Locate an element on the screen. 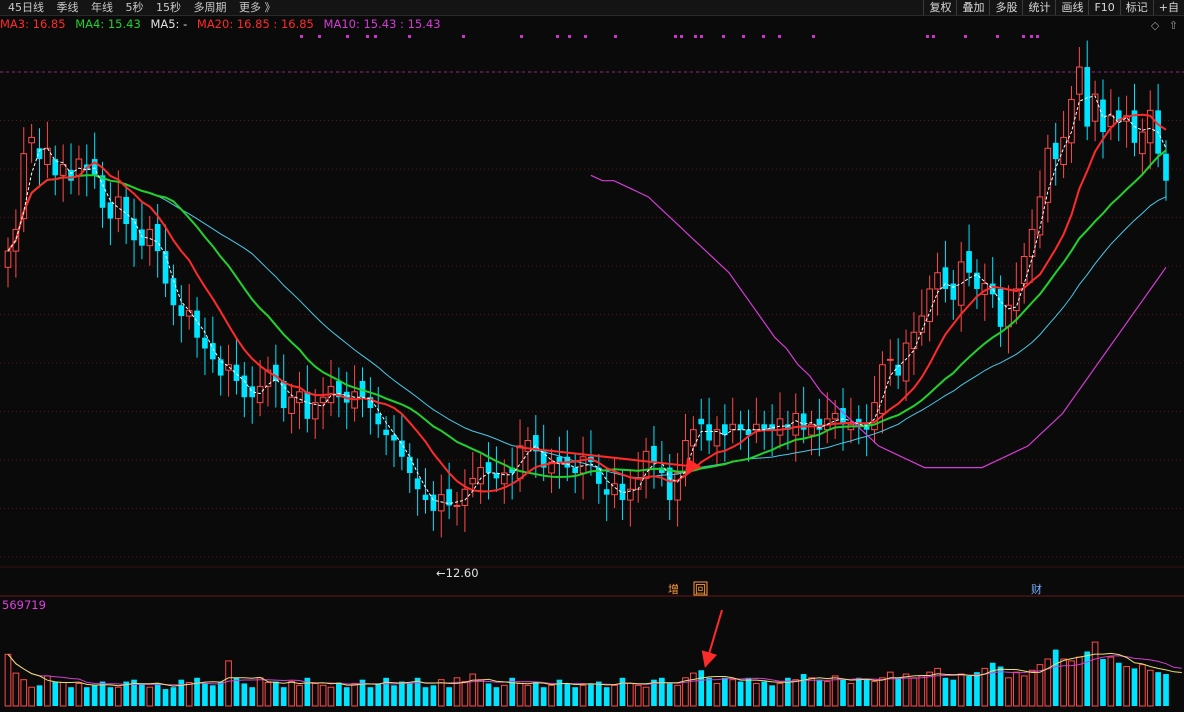 The width and height of the screenshot is (1184, 712). volume-value: 569719 is located at coordinates (24, 605).